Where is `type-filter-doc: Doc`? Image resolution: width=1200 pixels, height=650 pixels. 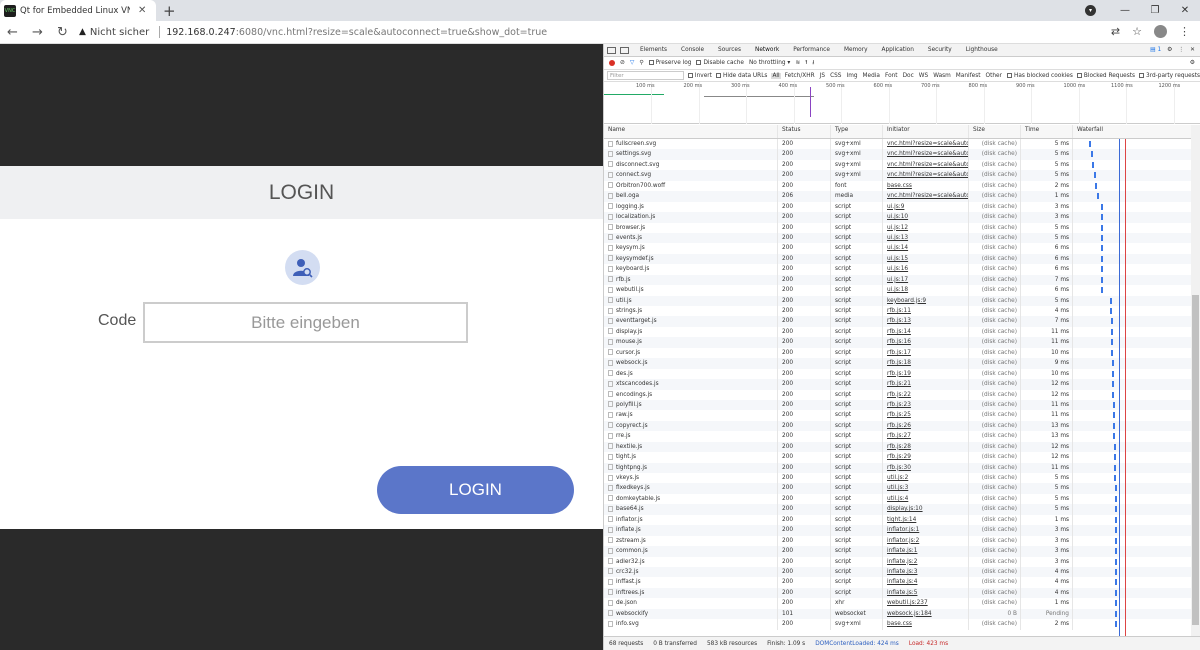
type-filter-doc: Doc is located at coordinates (908, 76).